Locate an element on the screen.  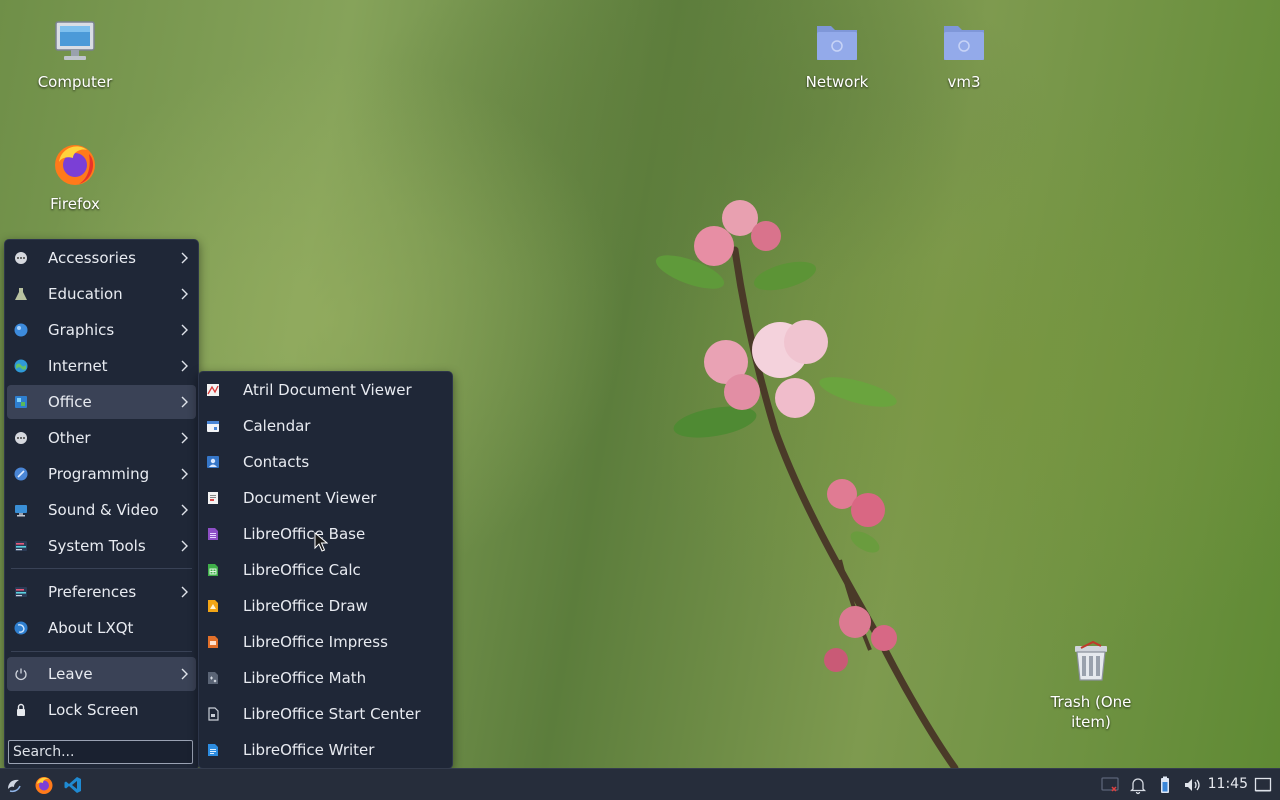
menu-search-input is located at coordinates (100, 752).